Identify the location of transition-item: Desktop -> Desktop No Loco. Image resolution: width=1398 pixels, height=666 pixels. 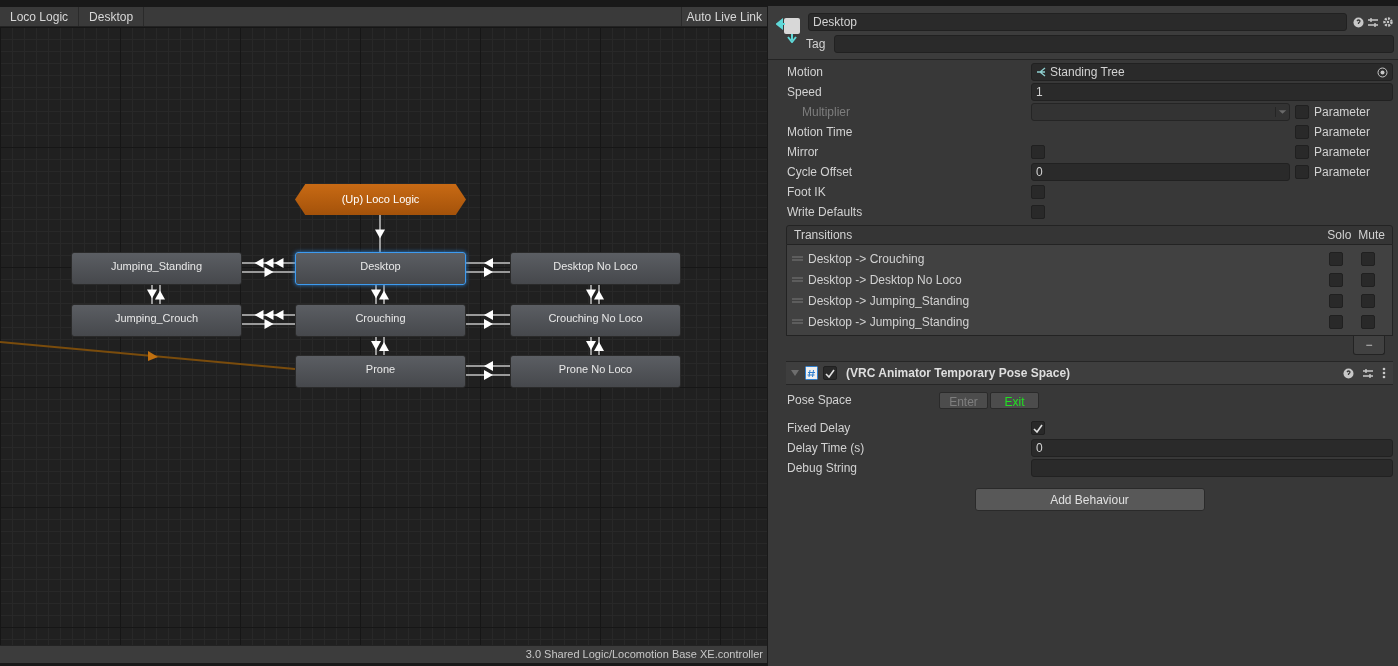
(1089, 279).